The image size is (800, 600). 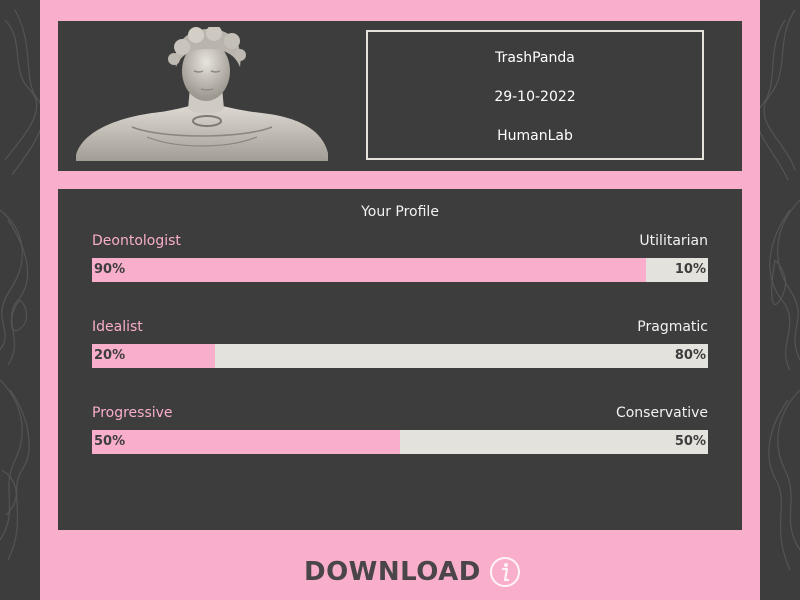 What do you see at coordinates (202, 94) in the screenshot?
I see `statue-bust-image` at bounding box center [202, 94].